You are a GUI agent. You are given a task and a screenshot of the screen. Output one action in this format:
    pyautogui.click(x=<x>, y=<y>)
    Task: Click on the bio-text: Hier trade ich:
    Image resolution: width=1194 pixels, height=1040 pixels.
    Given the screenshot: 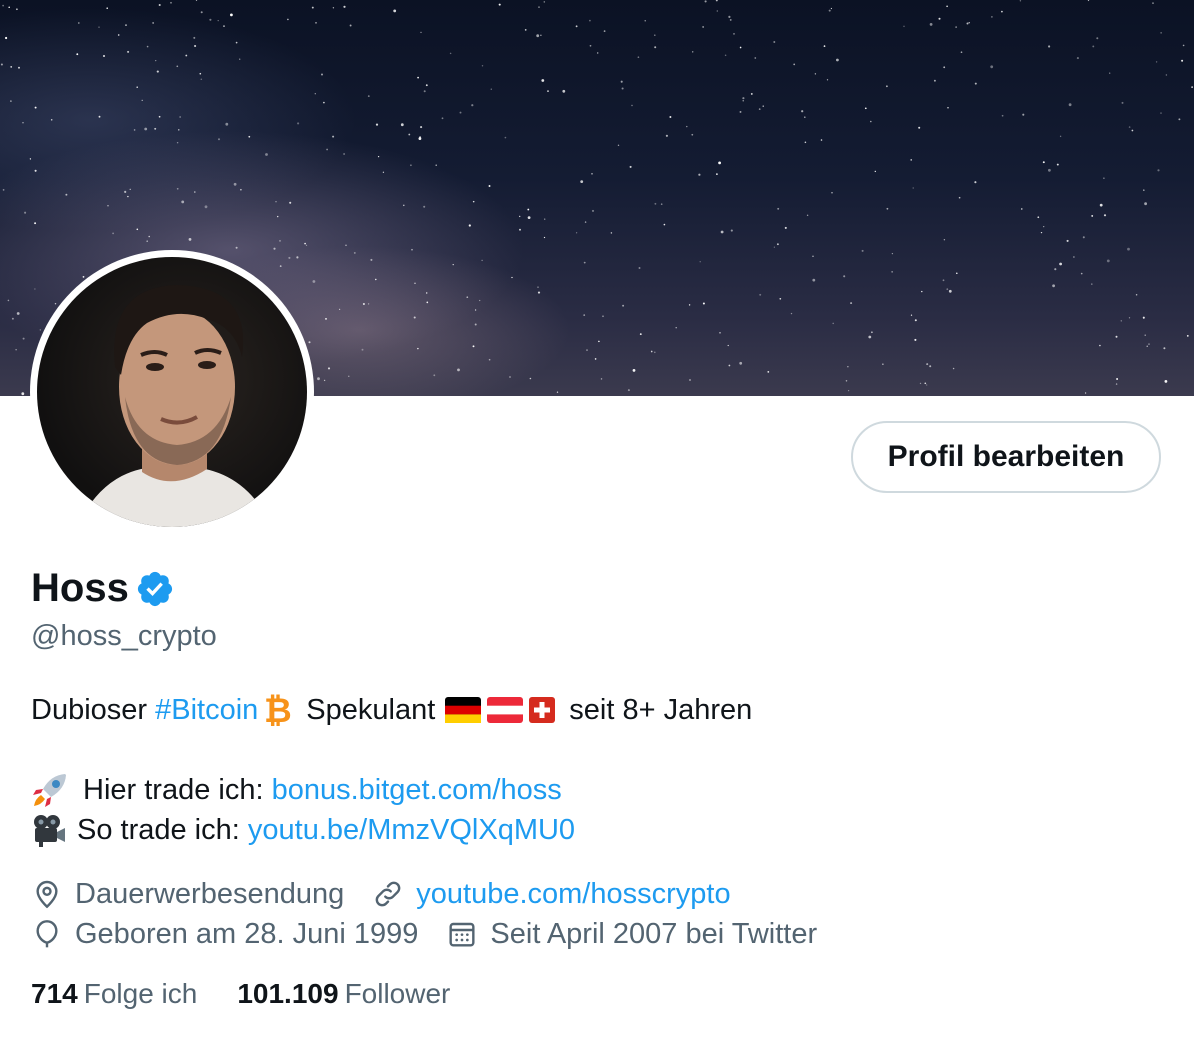 What is the action you would take?
    pyautogui.click(x=177, y=790)
    